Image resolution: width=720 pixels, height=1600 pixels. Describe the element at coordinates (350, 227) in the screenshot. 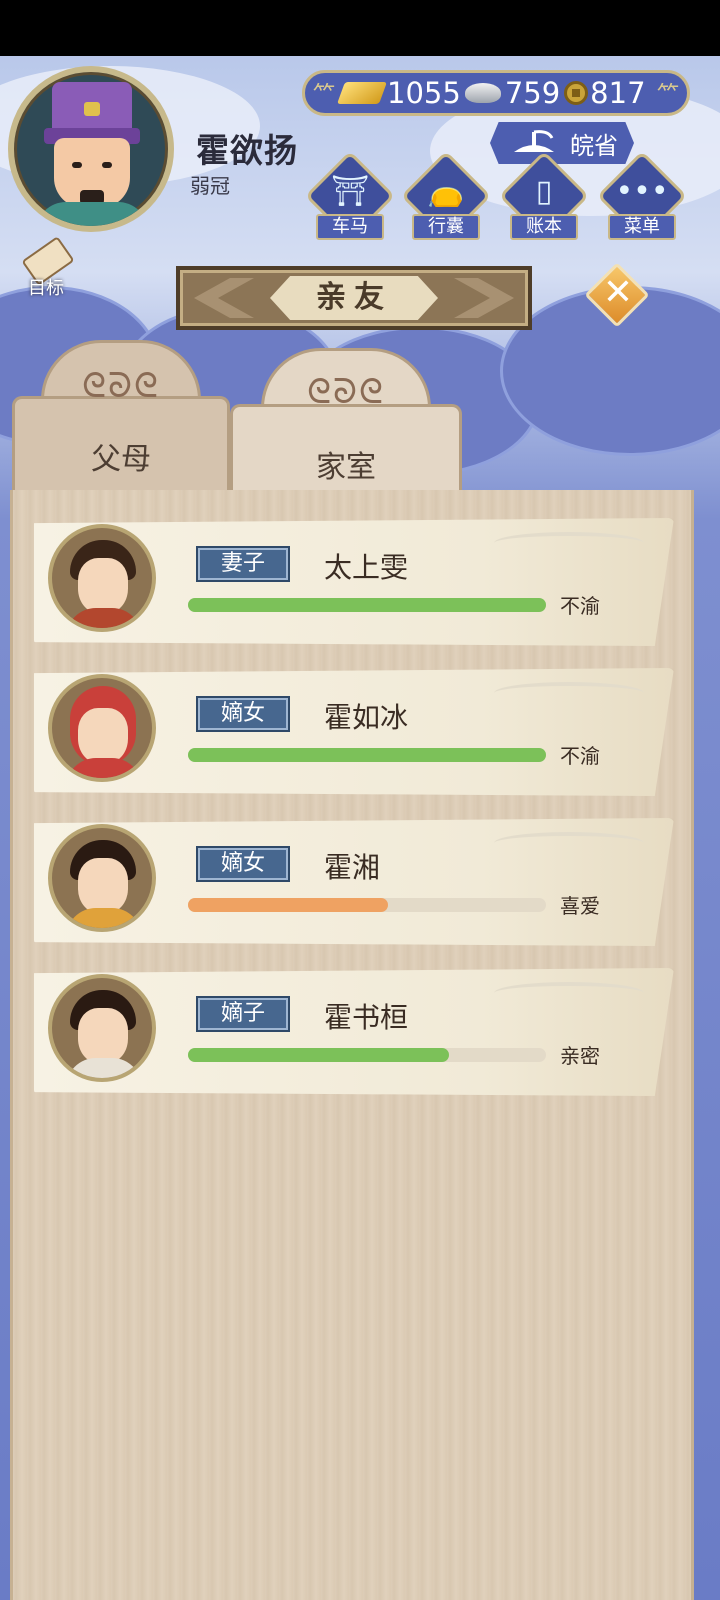

I see `carriage-label: 车马` at that location.